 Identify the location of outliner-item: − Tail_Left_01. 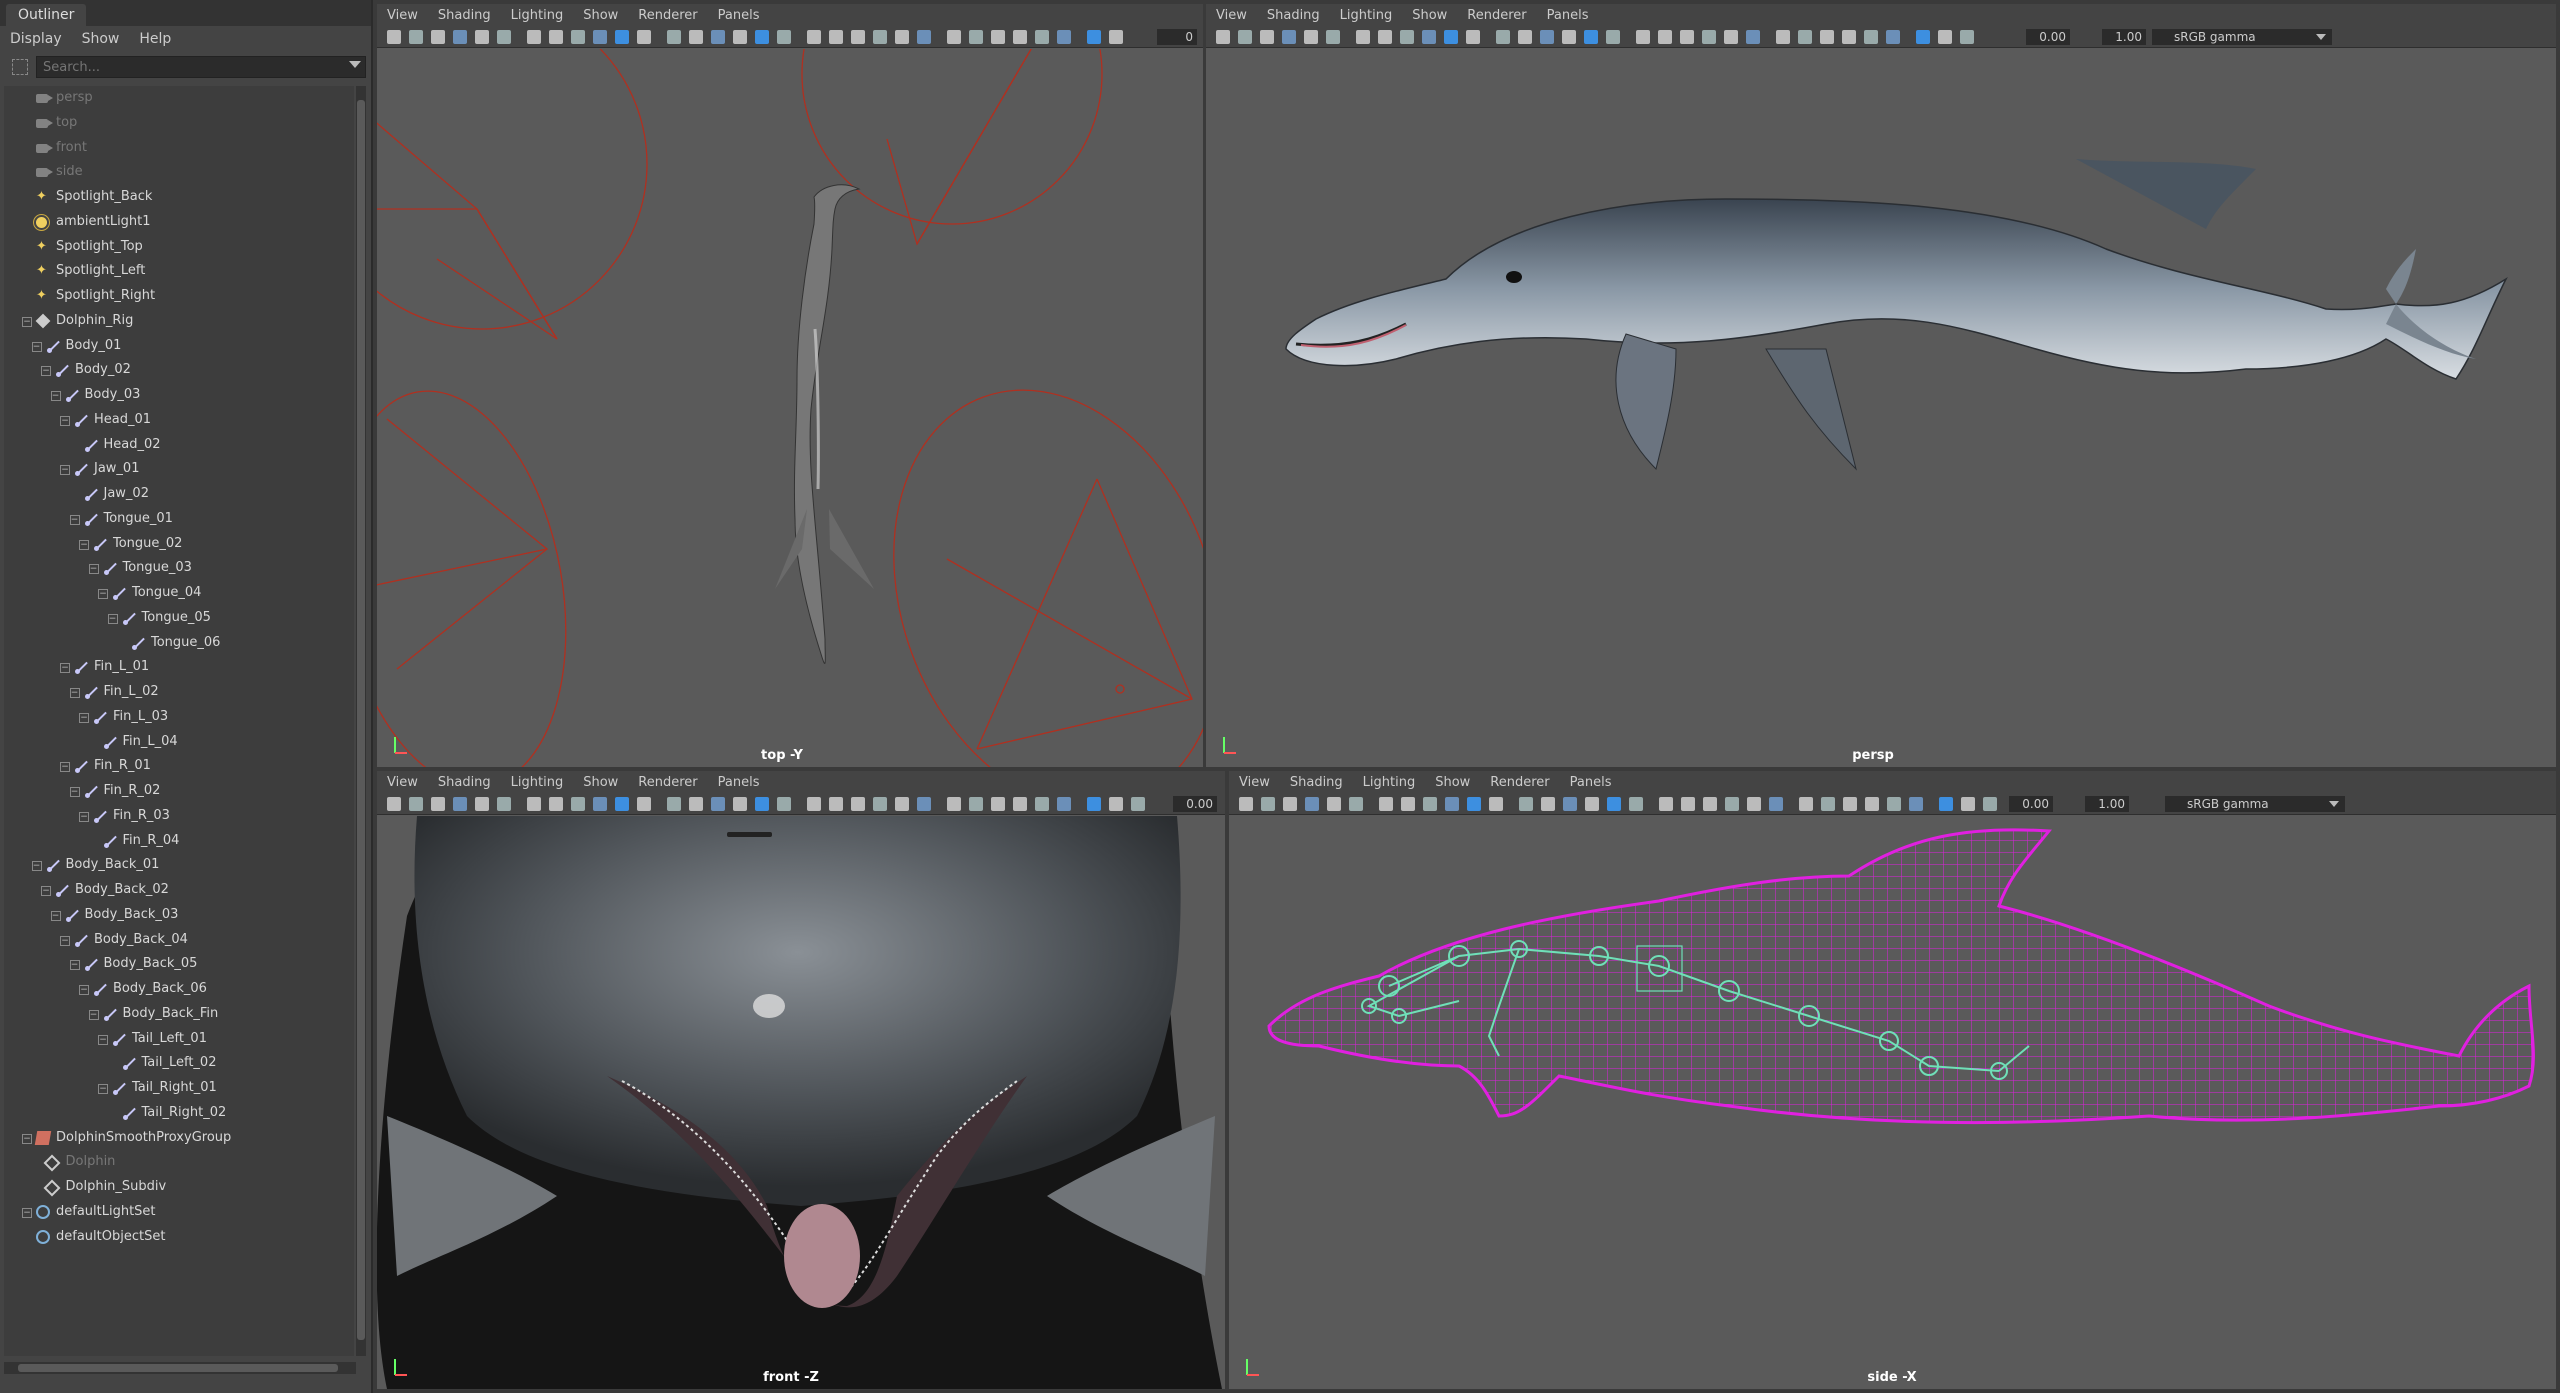
(179, 1039).